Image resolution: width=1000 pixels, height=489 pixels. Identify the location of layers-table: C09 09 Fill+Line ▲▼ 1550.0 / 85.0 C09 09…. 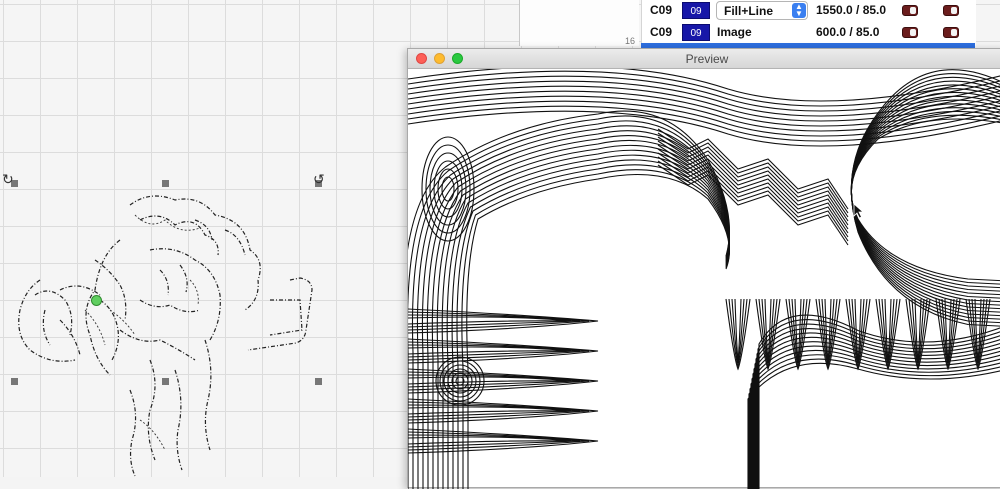
(808, 23).